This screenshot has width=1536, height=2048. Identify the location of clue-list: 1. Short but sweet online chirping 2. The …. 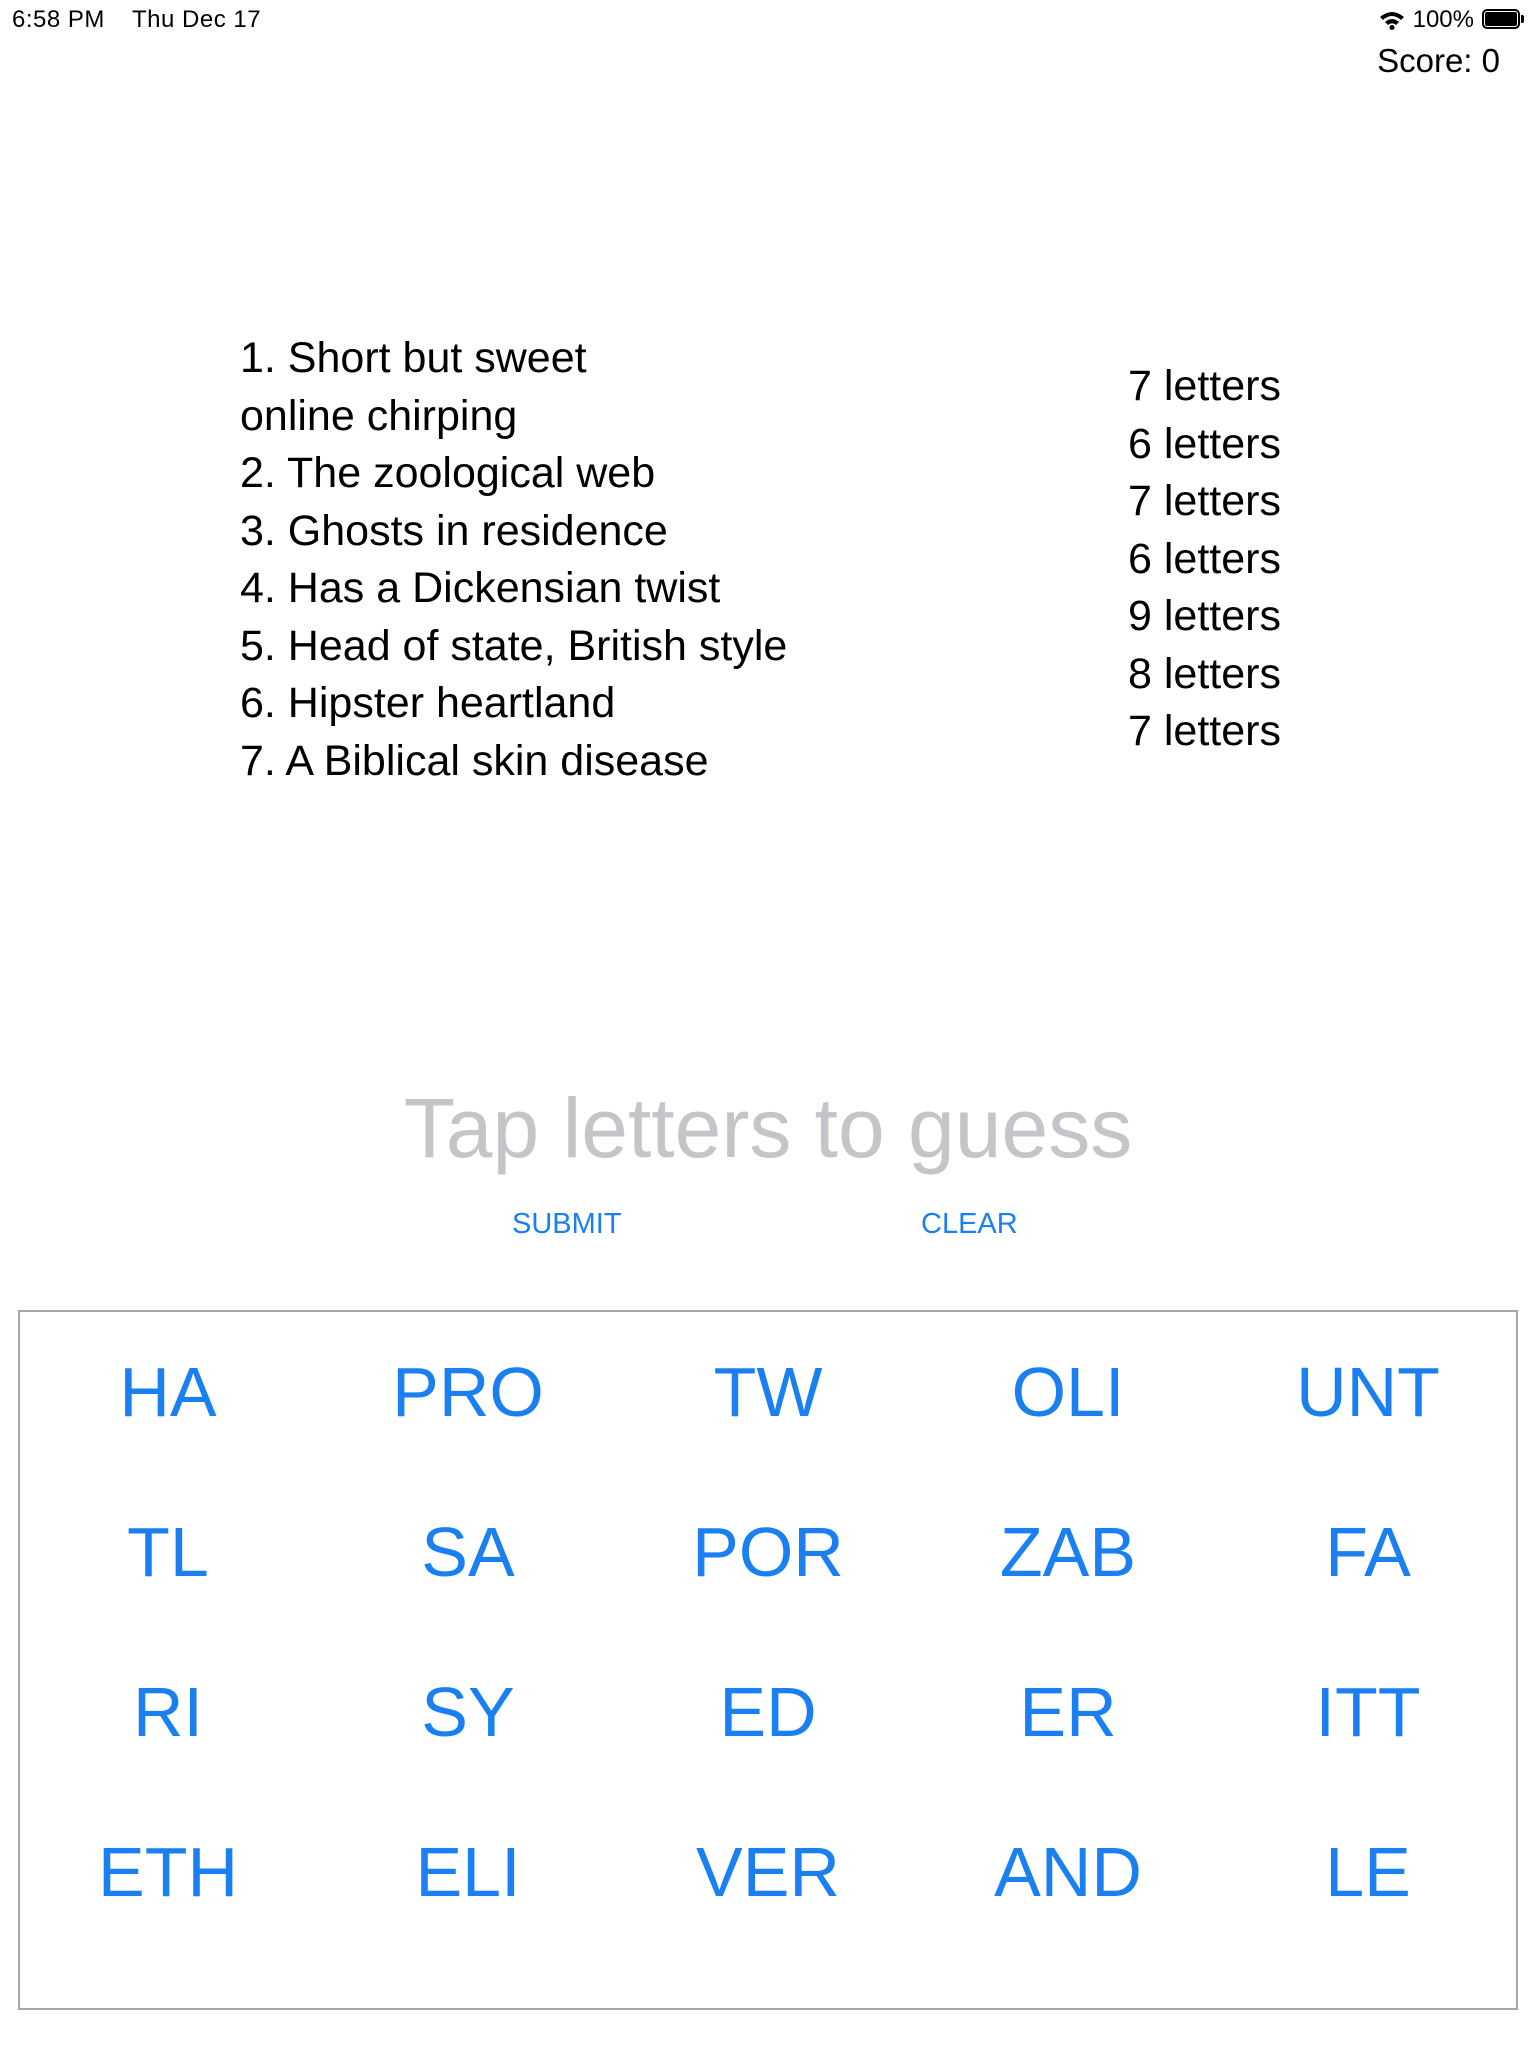
(513, 560).